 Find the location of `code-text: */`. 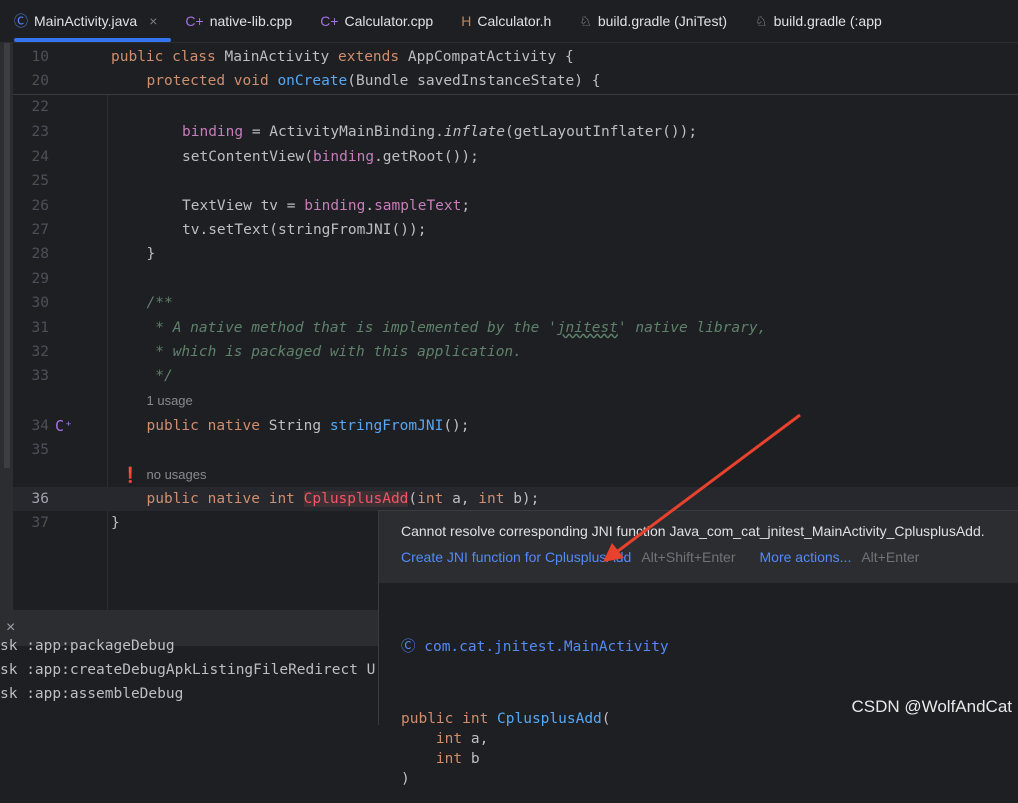

code-text: */ is located at coordinates (159, 376).